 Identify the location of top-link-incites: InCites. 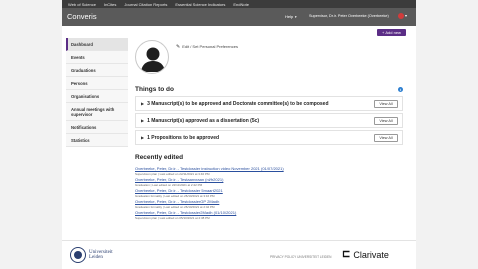
(110, 4).